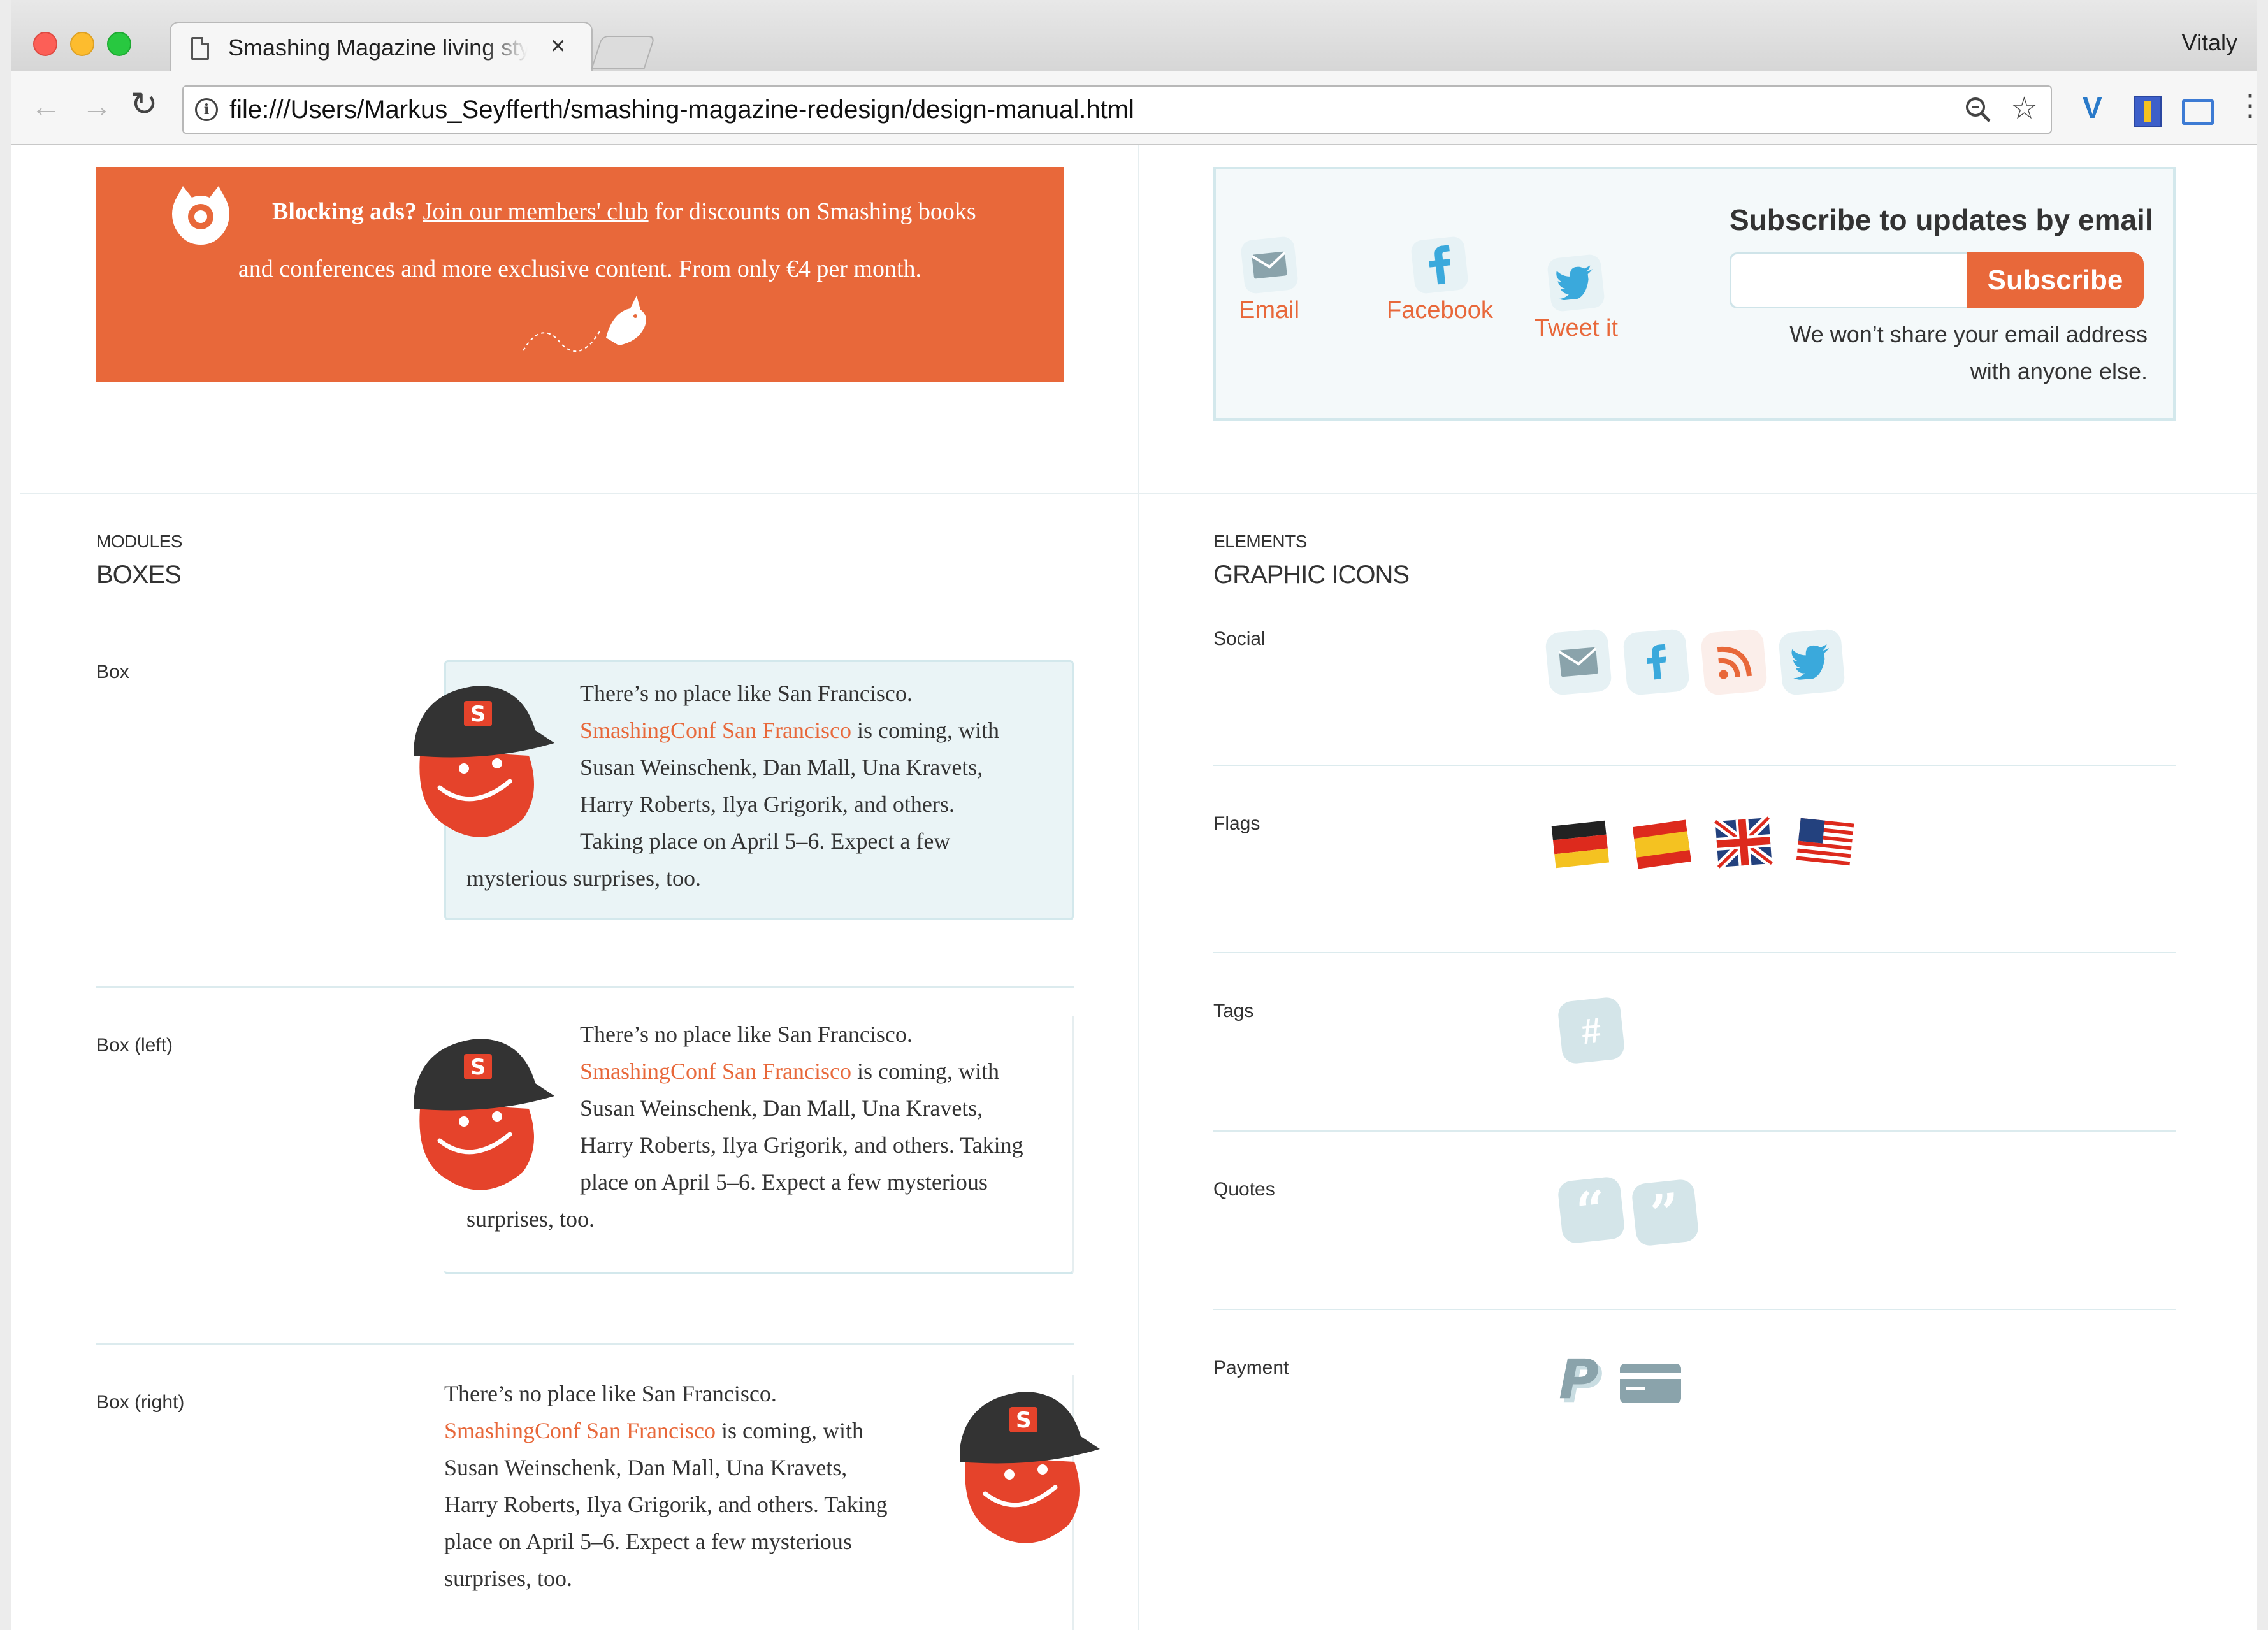 Image resolution: width=2268 pixels, height=1630 pixels. I want to click on column-divider, so click(1138, 887).